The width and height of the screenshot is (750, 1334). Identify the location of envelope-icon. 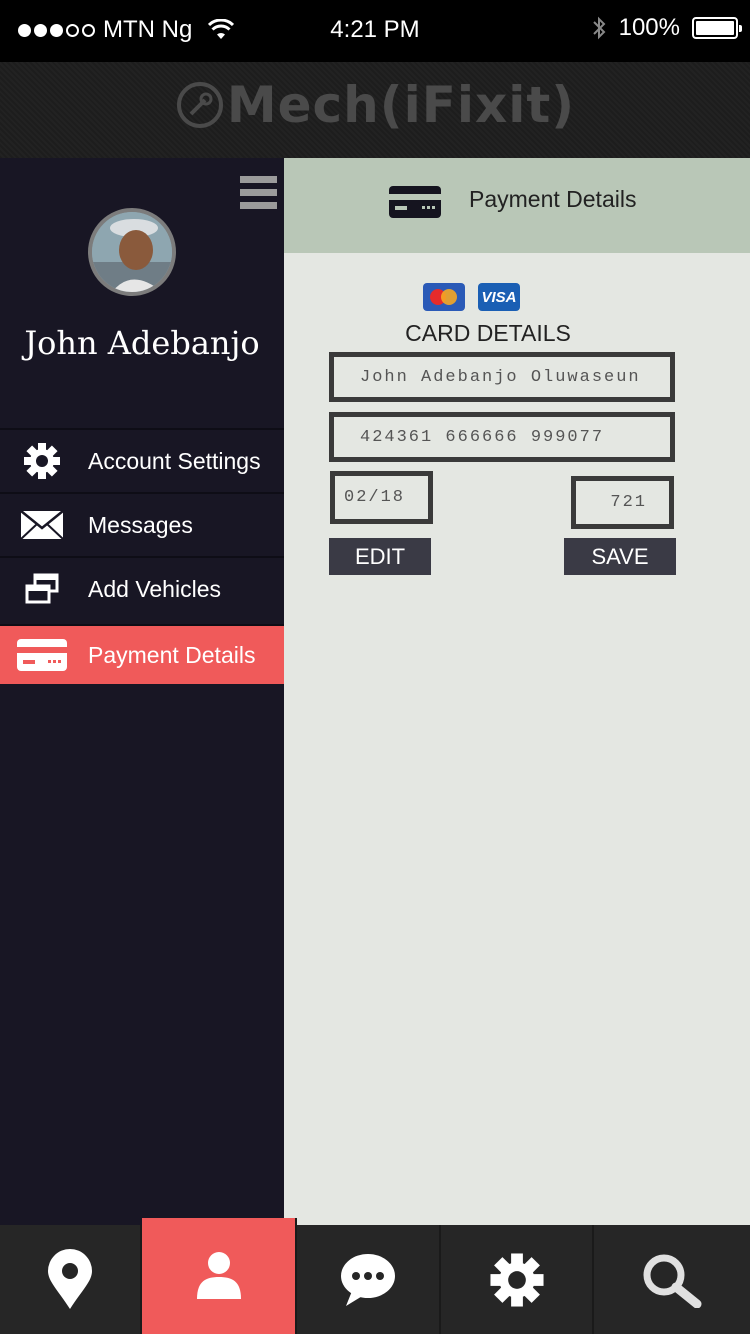
(42, 525).